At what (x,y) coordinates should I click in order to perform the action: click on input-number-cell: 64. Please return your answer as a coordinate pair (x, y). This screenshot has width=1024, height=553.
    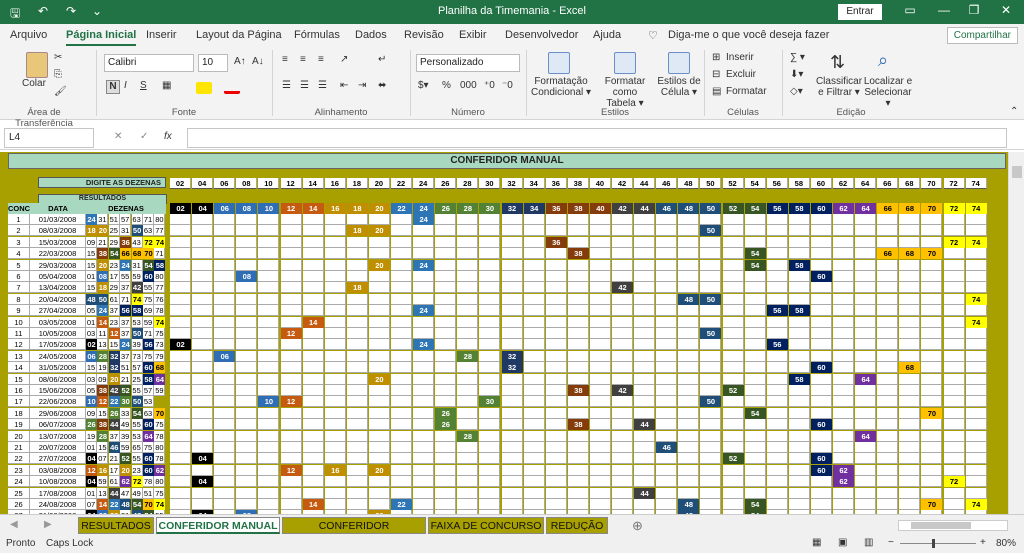
    Looking at the image, I should click on (866, 183).